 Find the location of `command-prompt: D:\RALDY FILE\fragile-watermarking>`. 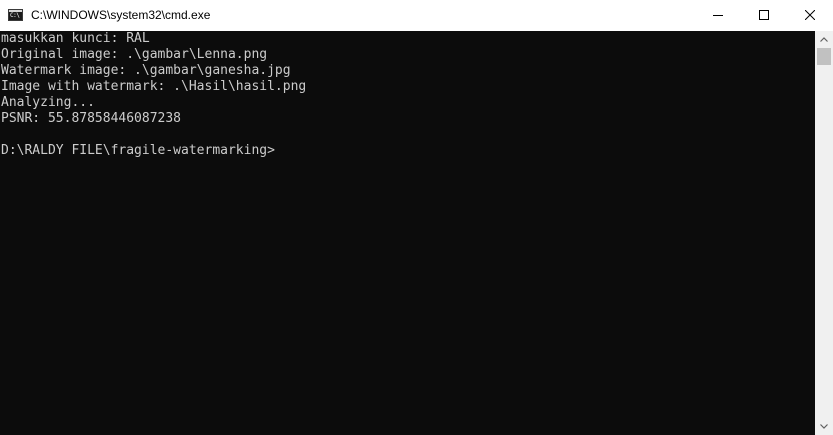

command-prompt: D:\RALDY FILE\fragile-watermarking> is located at coordinates (138, 151).